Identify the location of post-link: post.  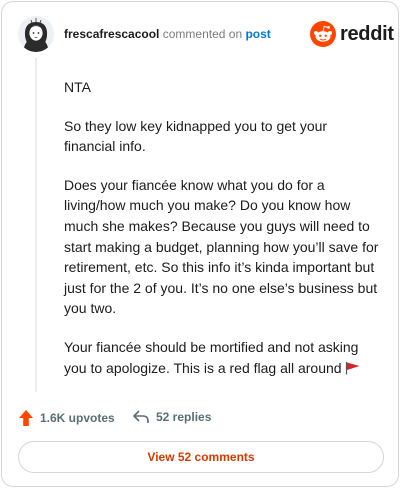
(257, 34).